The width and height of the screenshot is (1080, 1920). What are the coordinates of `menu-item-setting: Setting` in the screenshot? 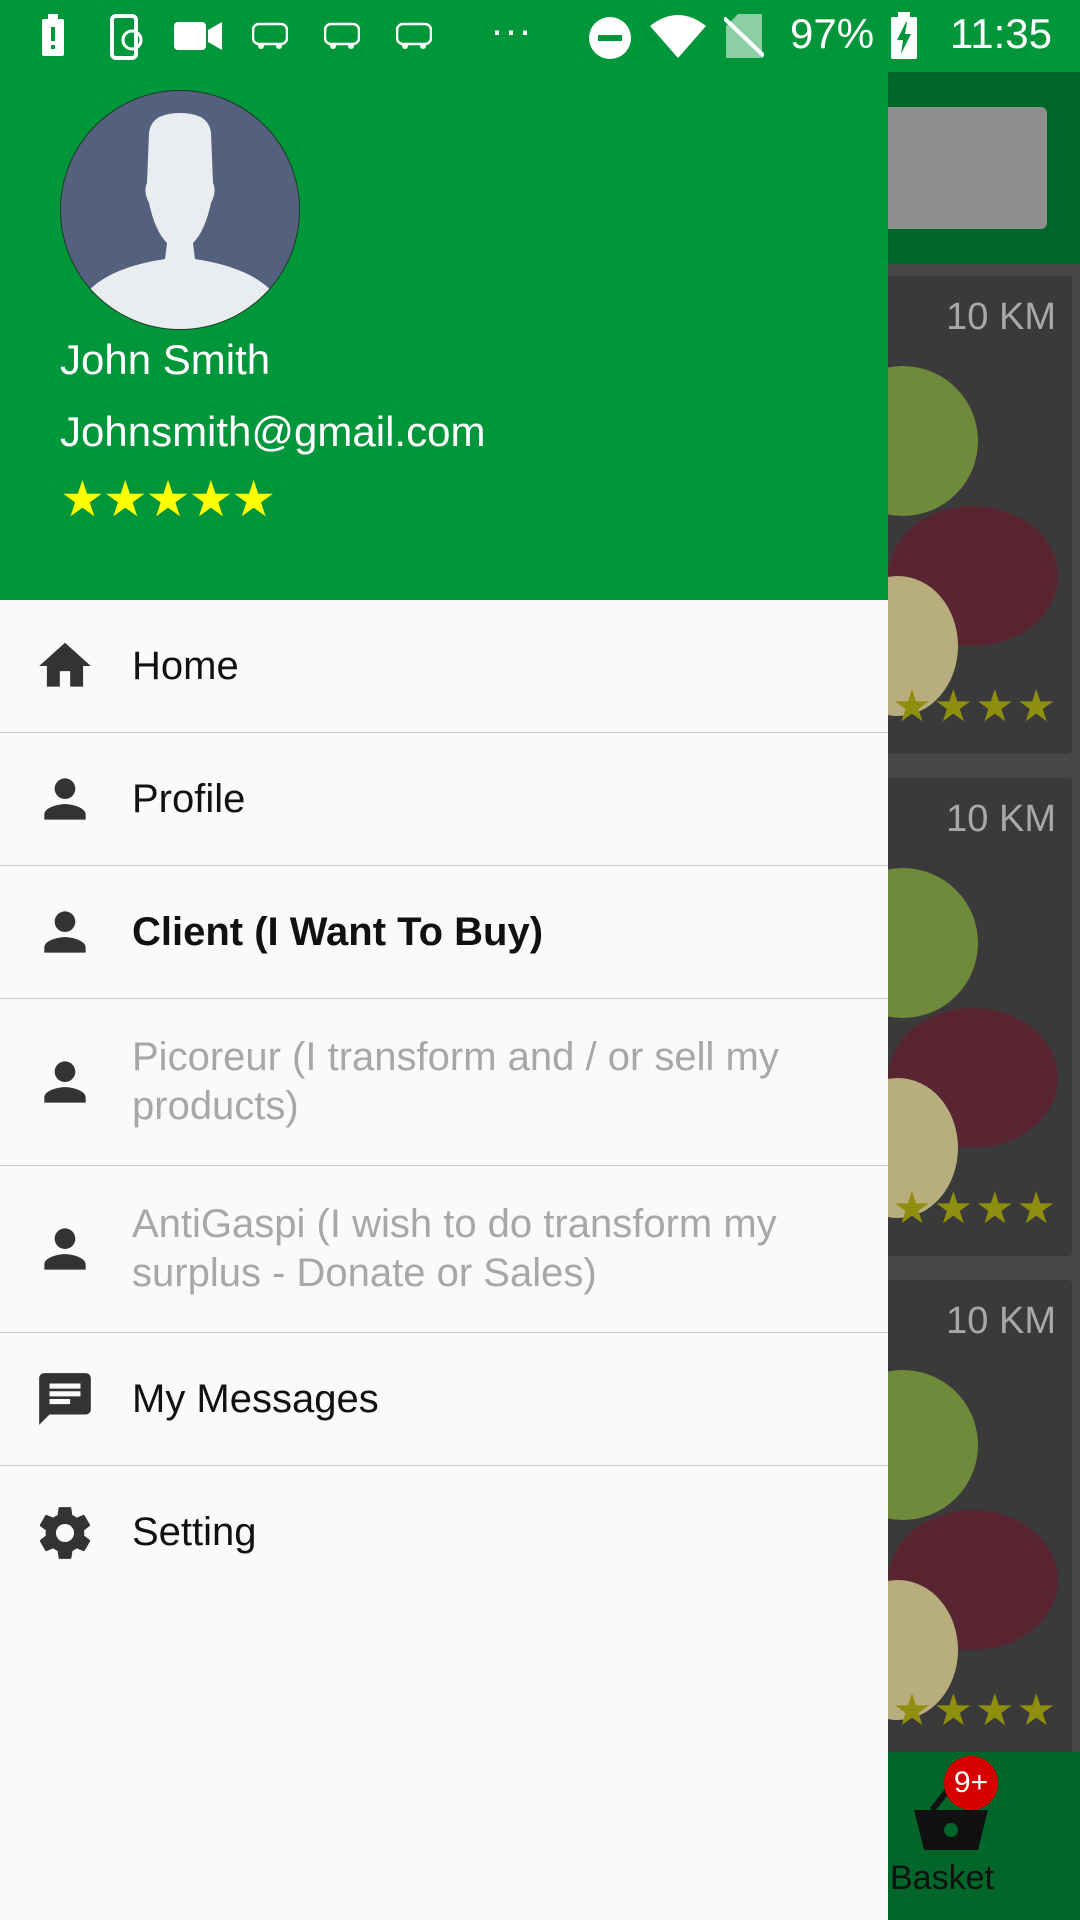 It's located at (444, 1532).